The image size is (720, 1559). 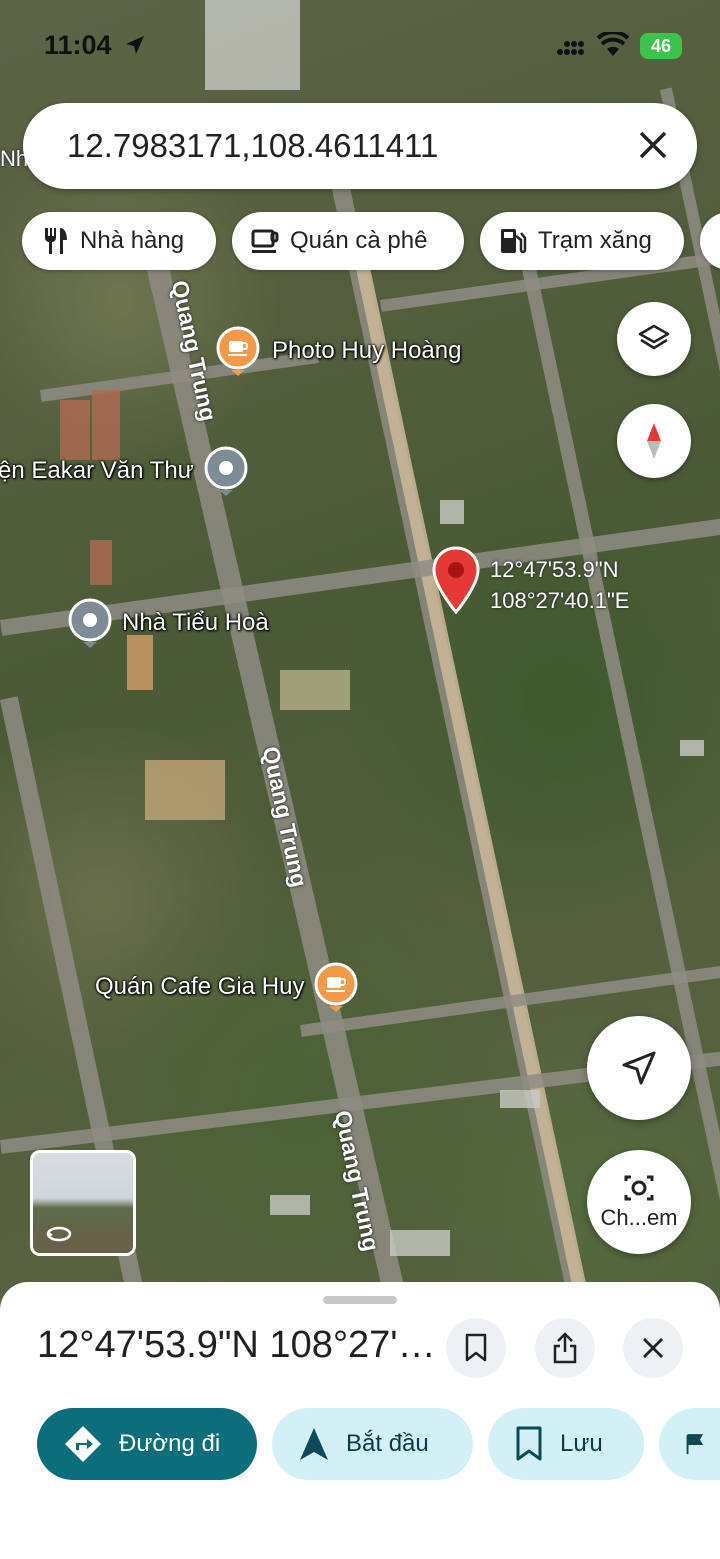 What do you see at coordinates (195, 622) in the screenshot?
I see `poi-label: Nhà Tiểu Hoà` at bounding box center [195, 622].